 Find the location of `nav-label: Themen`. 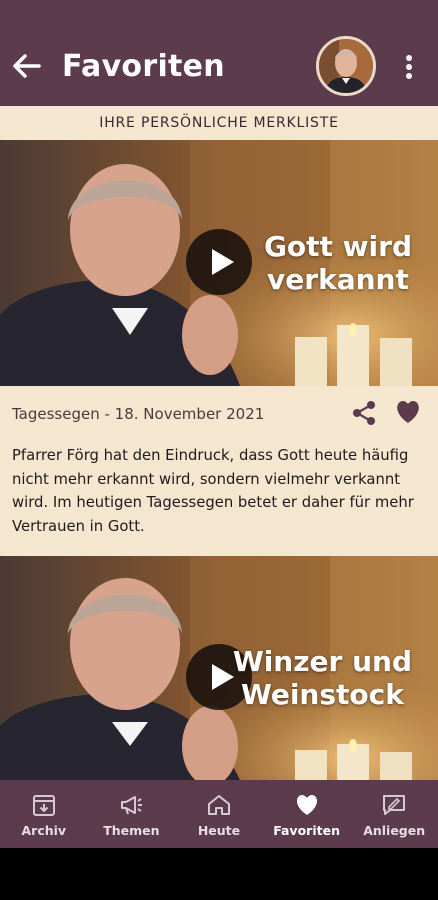

nav-label: Themen is located at coordinates (131, 830).